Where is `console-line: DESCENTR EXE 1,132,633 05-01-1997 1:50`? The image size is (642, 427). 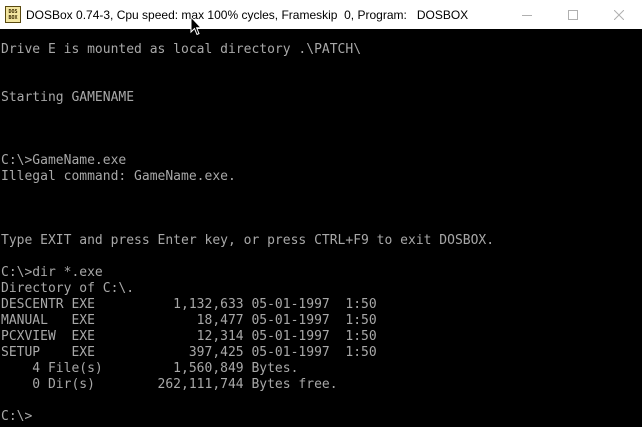 console-line: DESCENTR EXE 1,132,633 05-01-1997 1:50 is located at coordinates (189, 304).